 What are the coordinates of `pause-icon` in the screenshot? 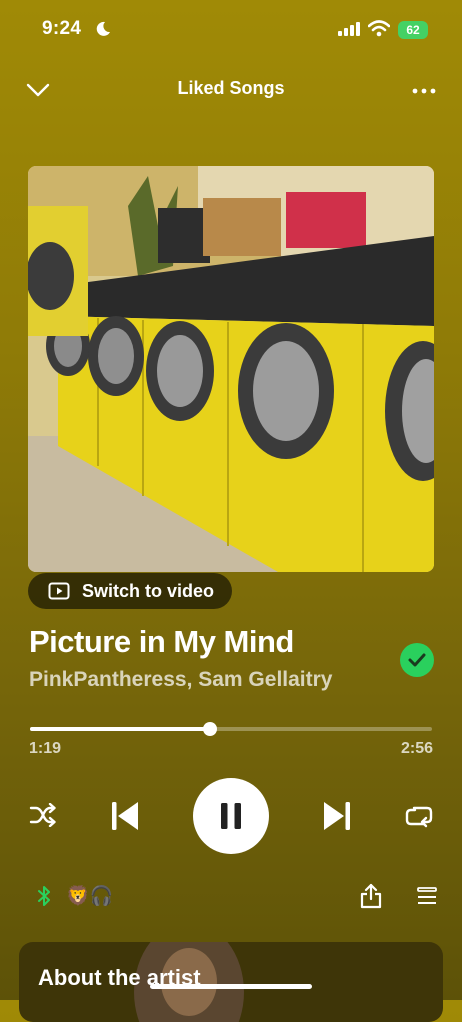 It's located at (231, 816).